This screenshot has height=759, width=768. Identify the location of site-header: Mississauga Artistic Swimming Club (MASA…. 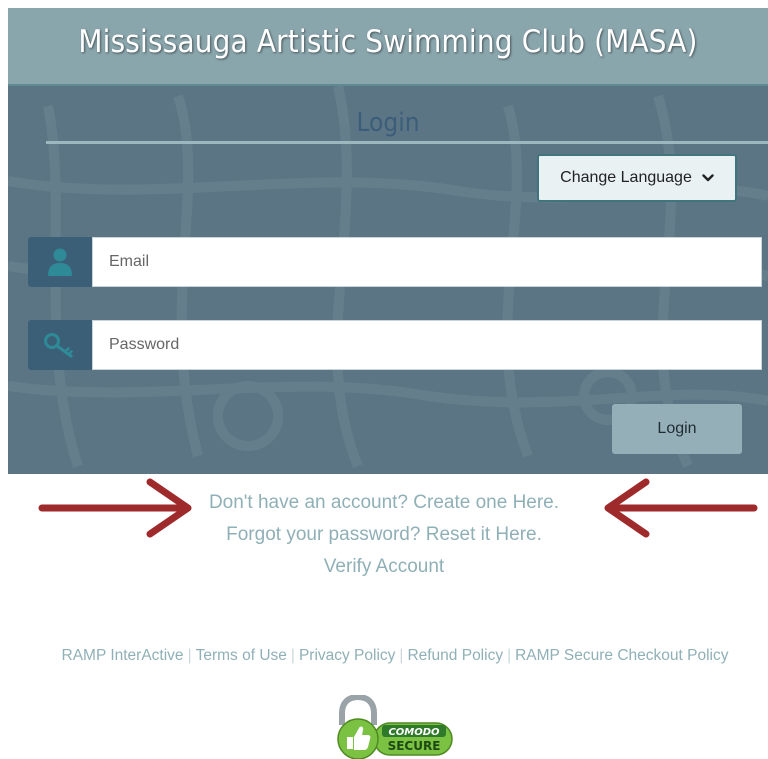
(388, 47).